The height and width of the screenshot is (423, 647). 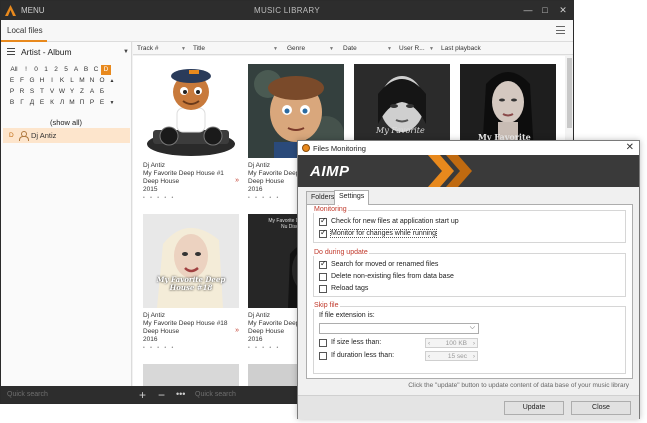 I want to click on add-icon: +, so click(x=142, y=395).